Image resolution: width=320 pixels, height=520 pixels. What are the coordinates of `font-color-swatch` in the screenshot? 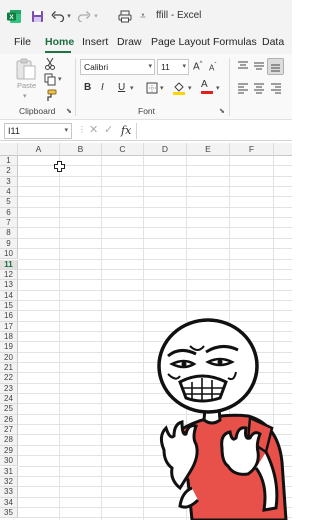 It's located at (207, 92).